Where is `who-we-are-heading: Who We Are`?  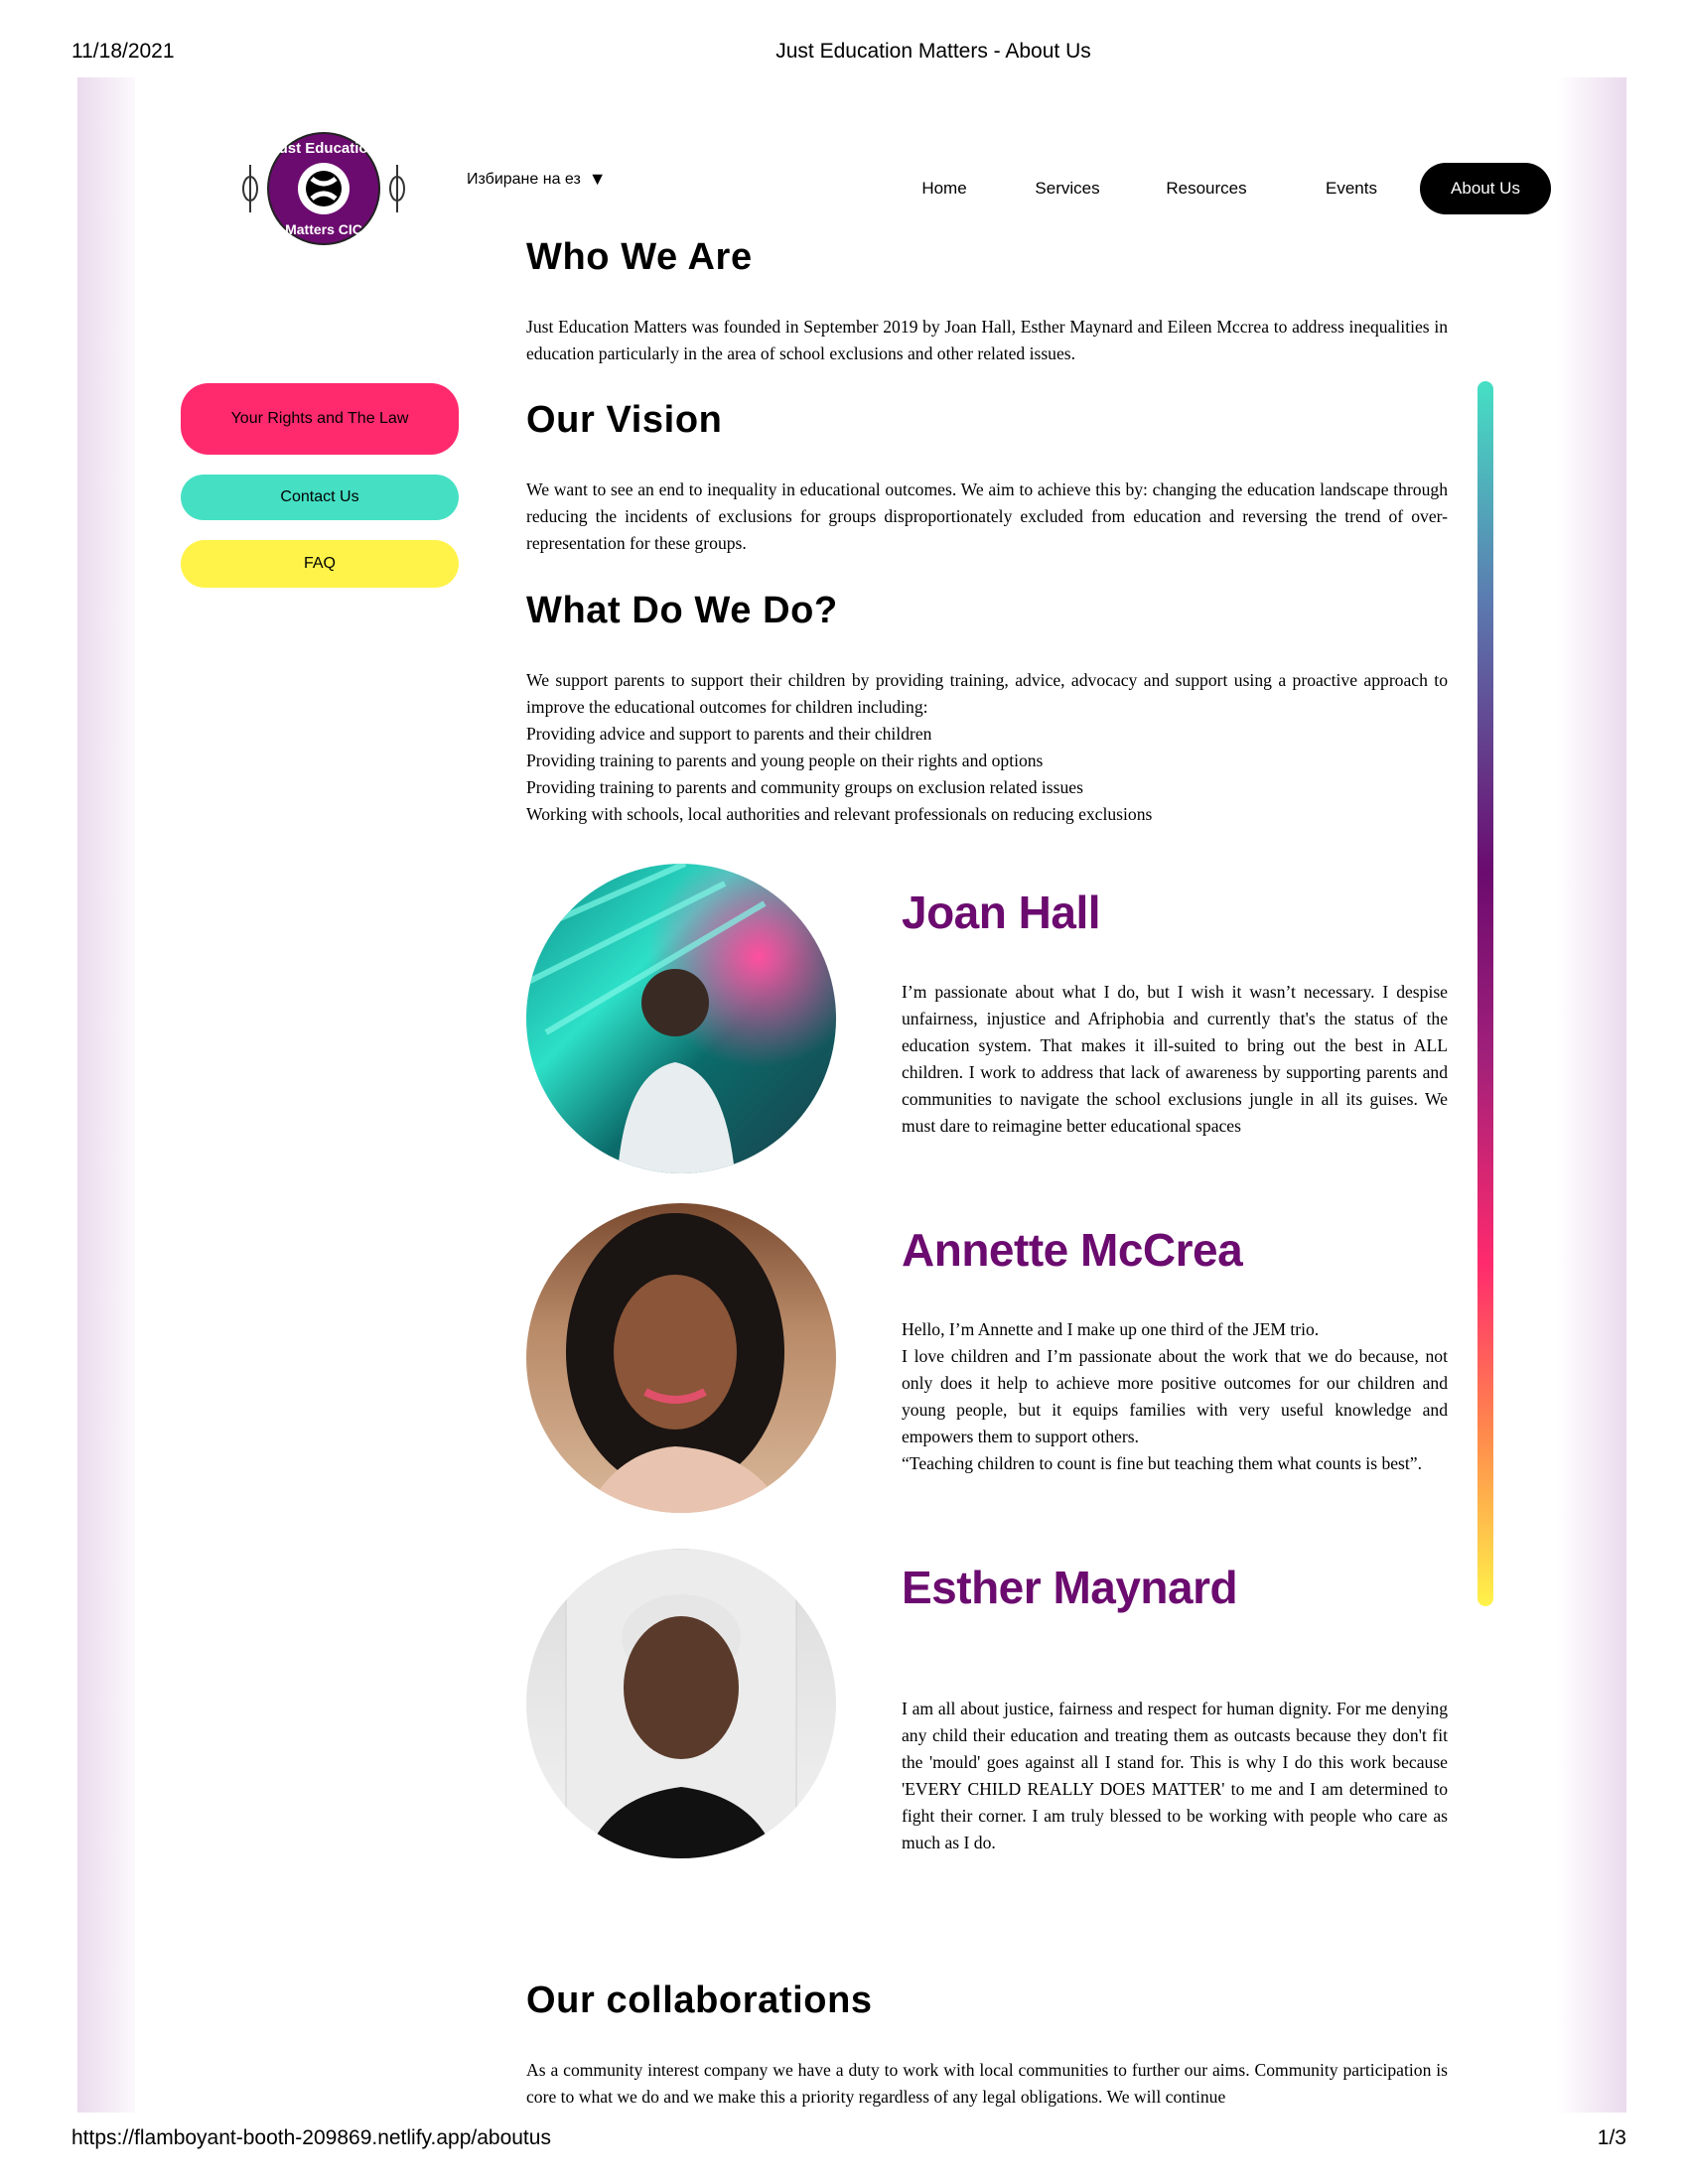 who-we-are-heading: Who We Are is located at coordinates (639, 257).